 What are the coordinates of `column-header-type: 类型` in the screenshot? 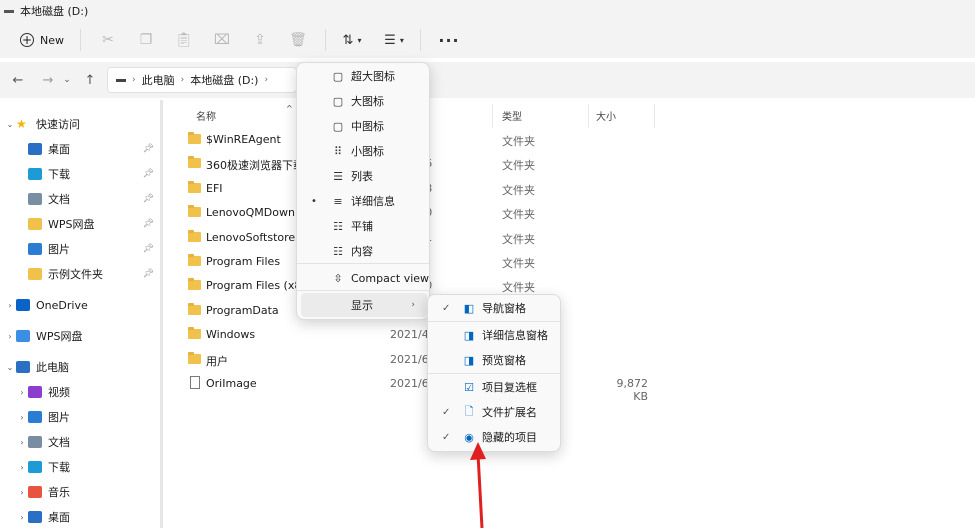 It's located at (512, 117).